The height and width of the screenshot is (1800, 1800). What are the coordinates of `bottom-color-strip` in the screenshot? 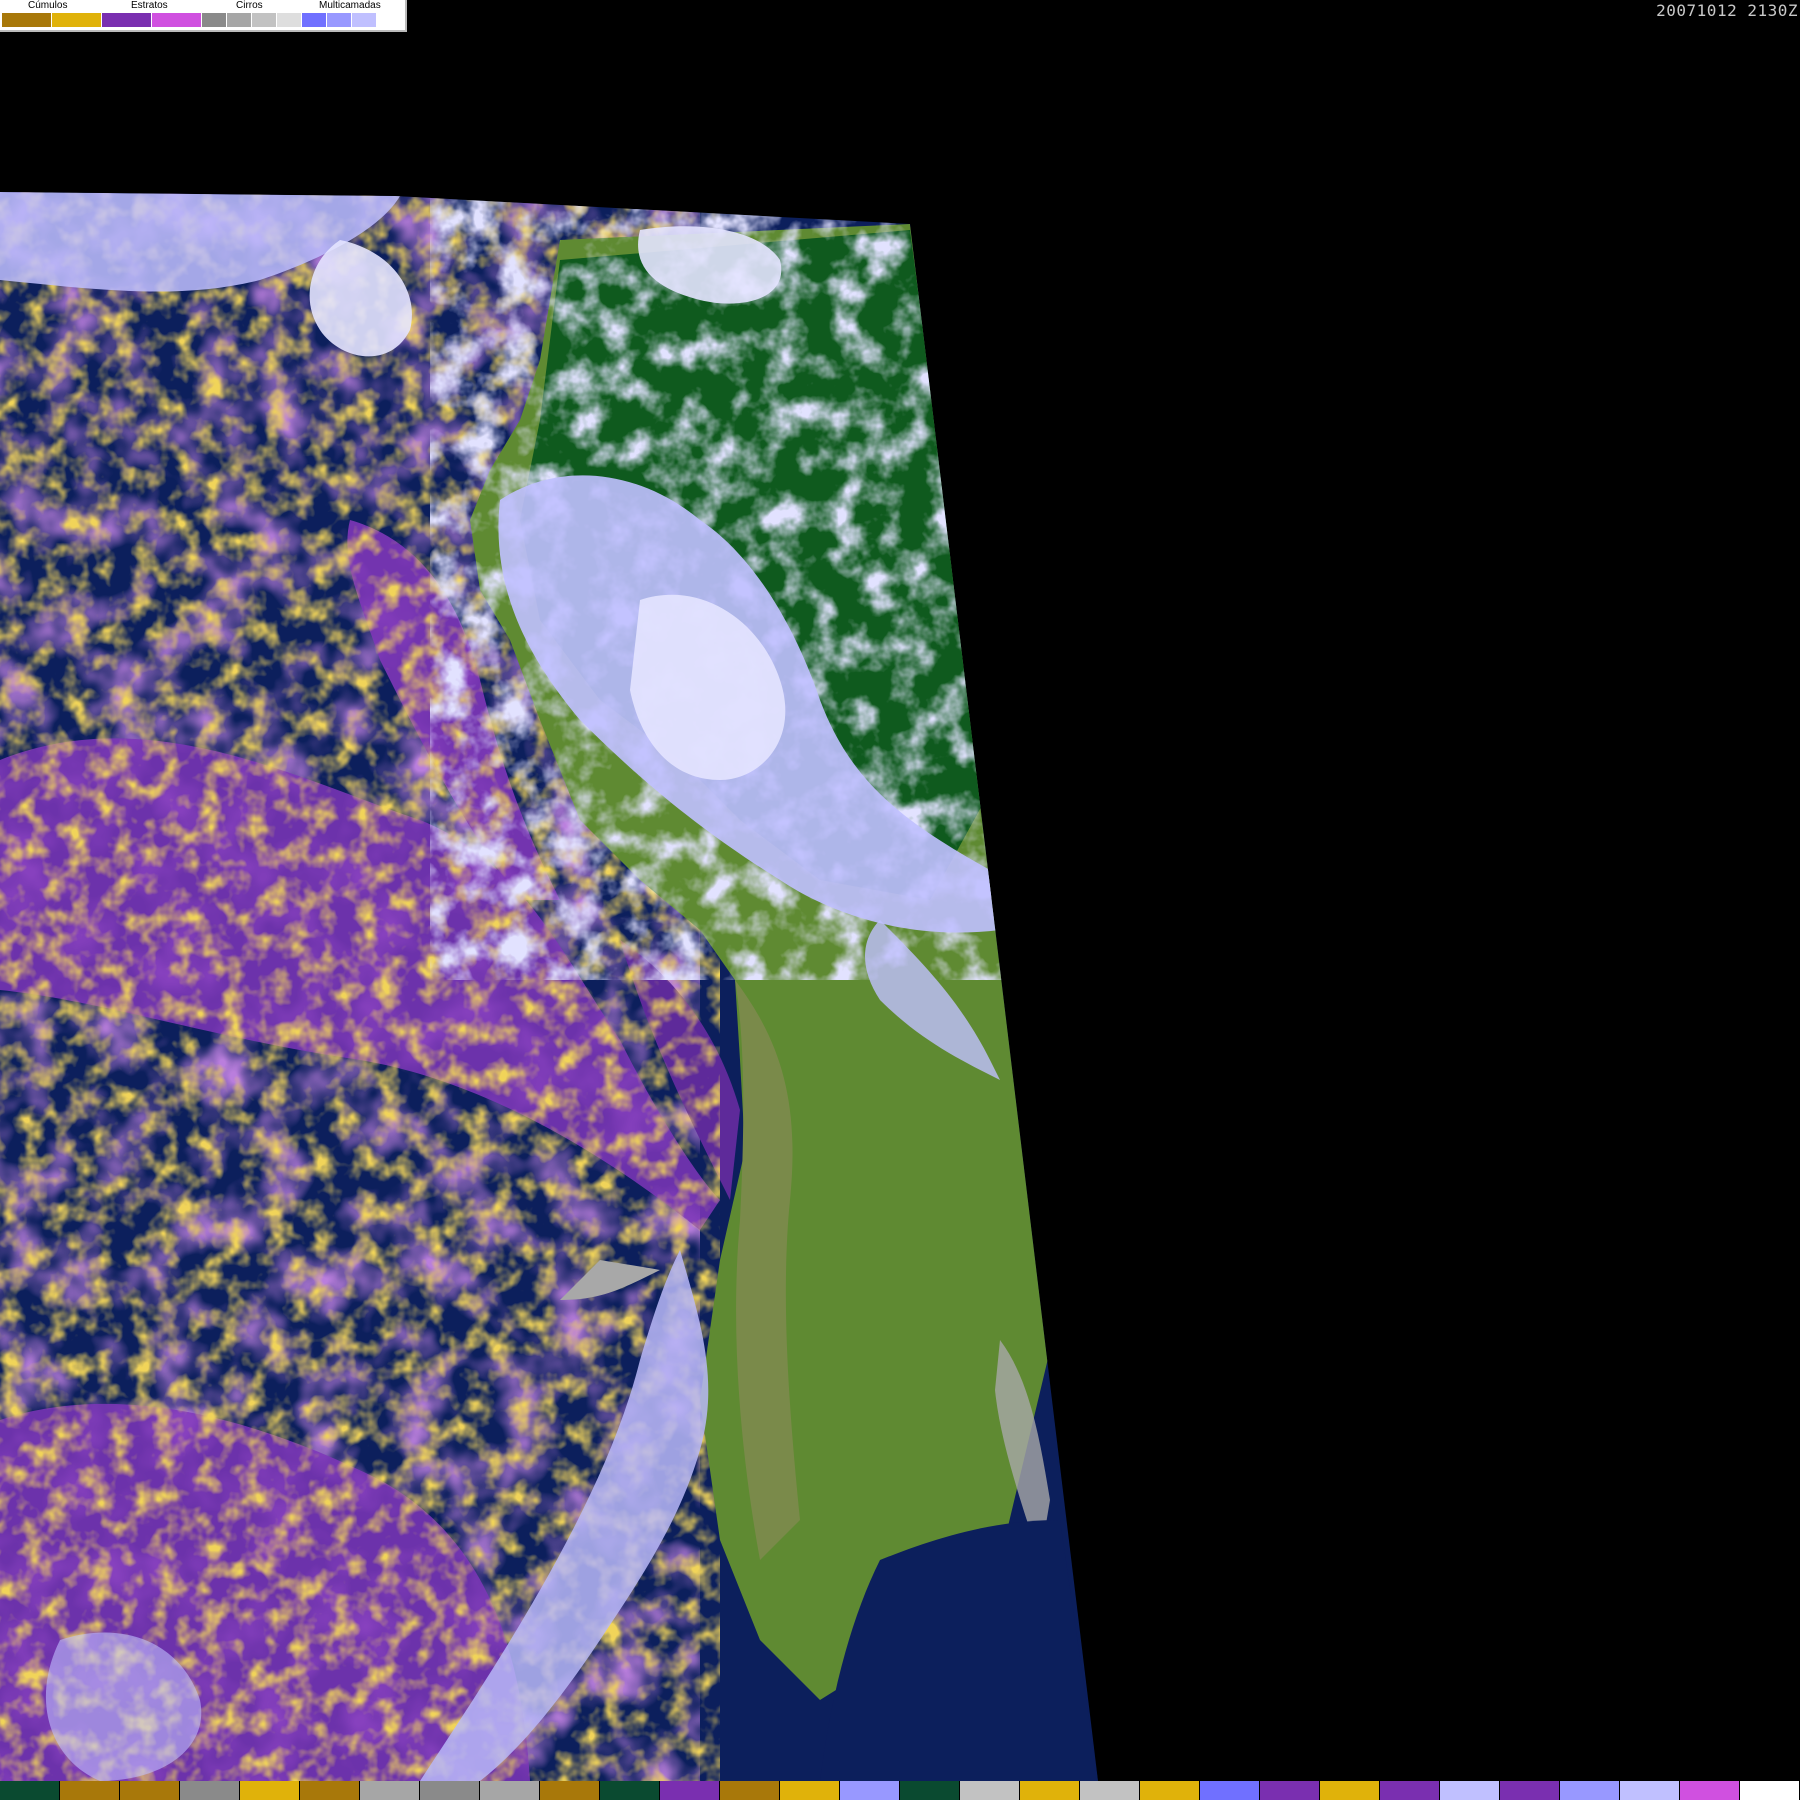 It's located at (900, 1790).